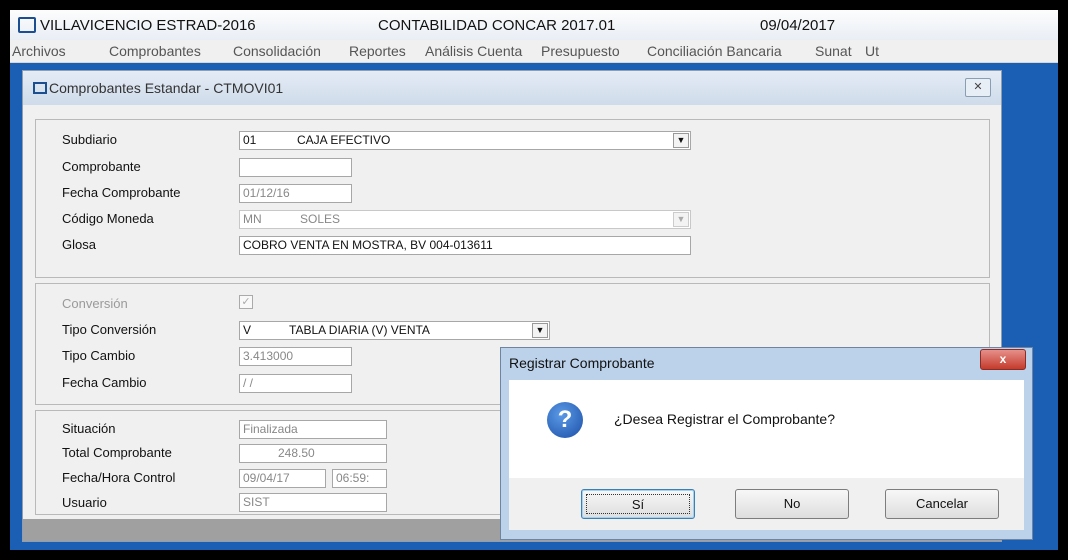 This screenshot has width=1068, height=560. I want to click on no-button: No, so click(792, 504).